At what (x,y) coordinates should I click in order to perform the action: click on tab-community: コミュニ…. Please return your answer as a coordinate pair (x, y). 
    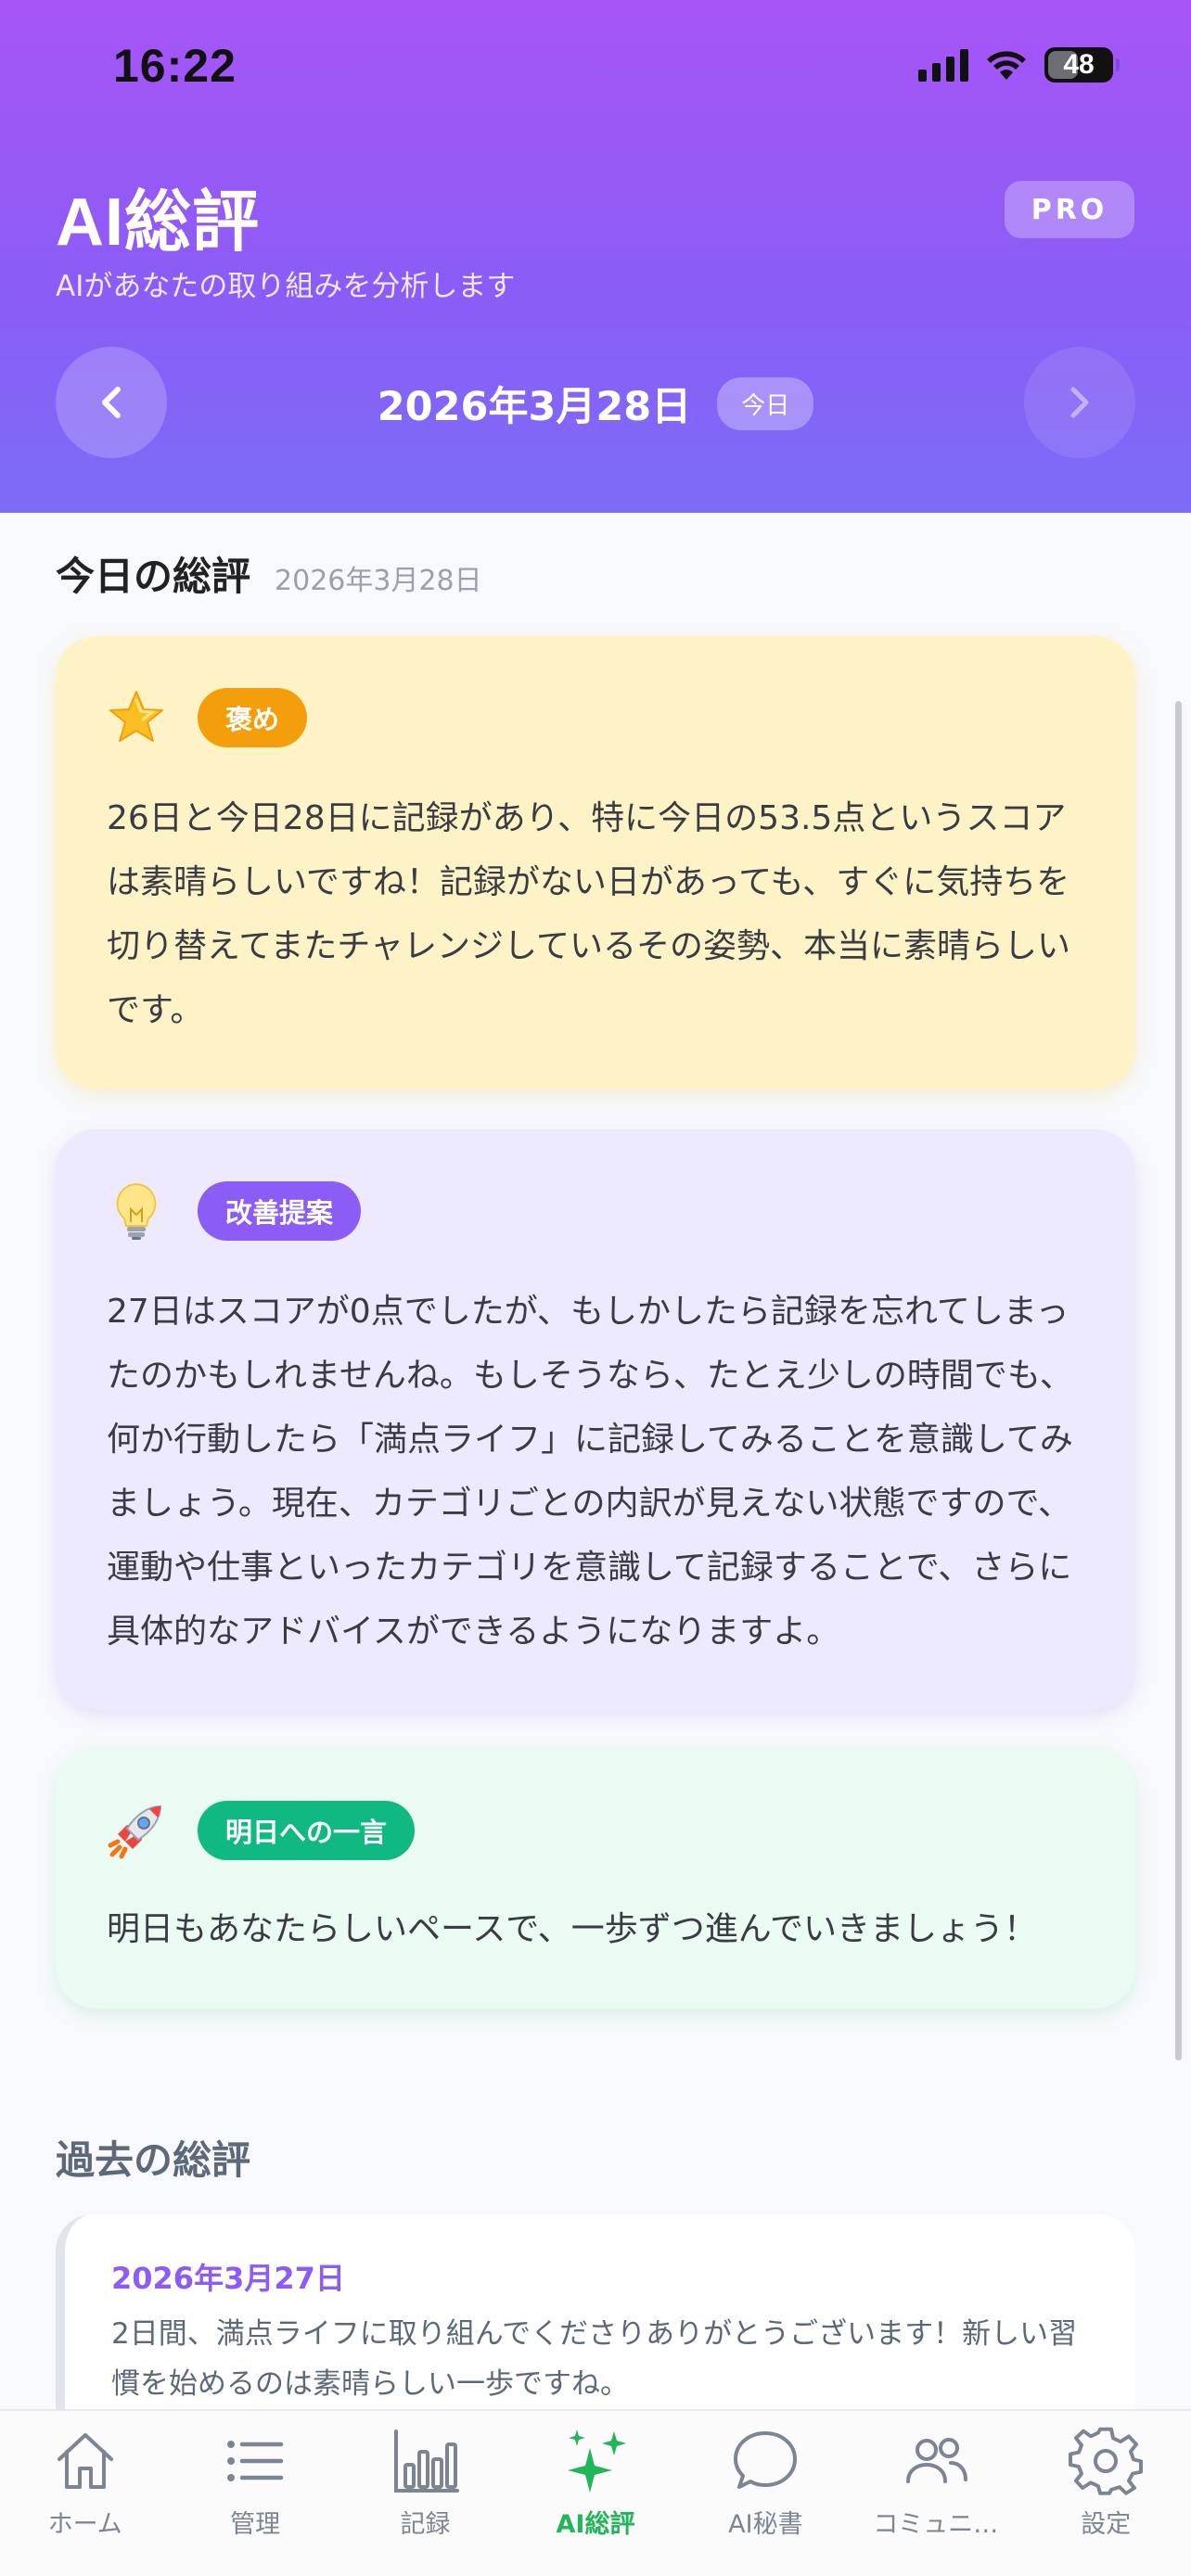
    Looking at the image, I should click on (935, 2493).